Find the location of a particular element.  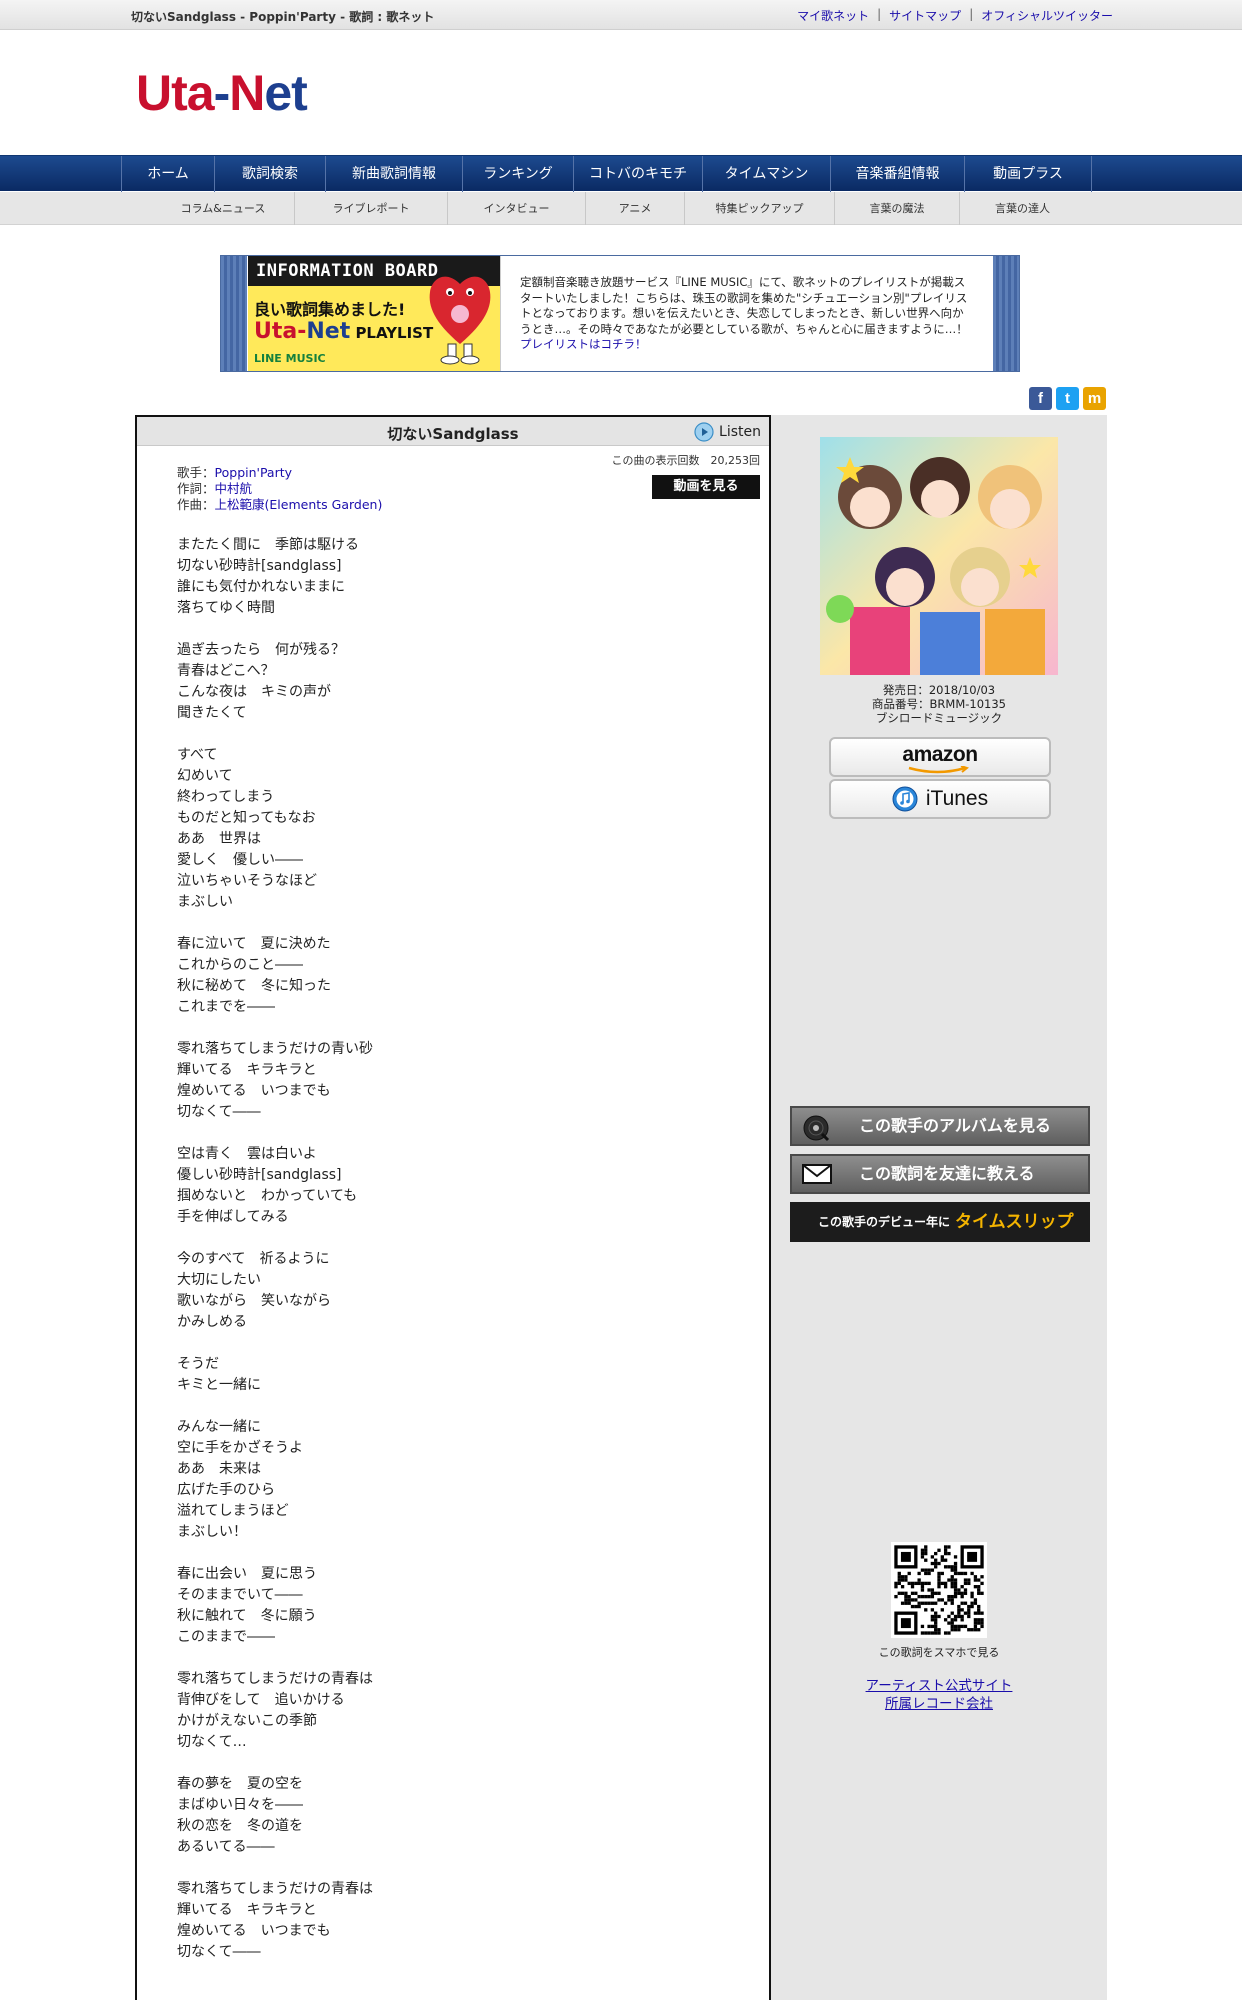

nav-music-tv: 音楽番組情報 is located at coordinates (897, 174).